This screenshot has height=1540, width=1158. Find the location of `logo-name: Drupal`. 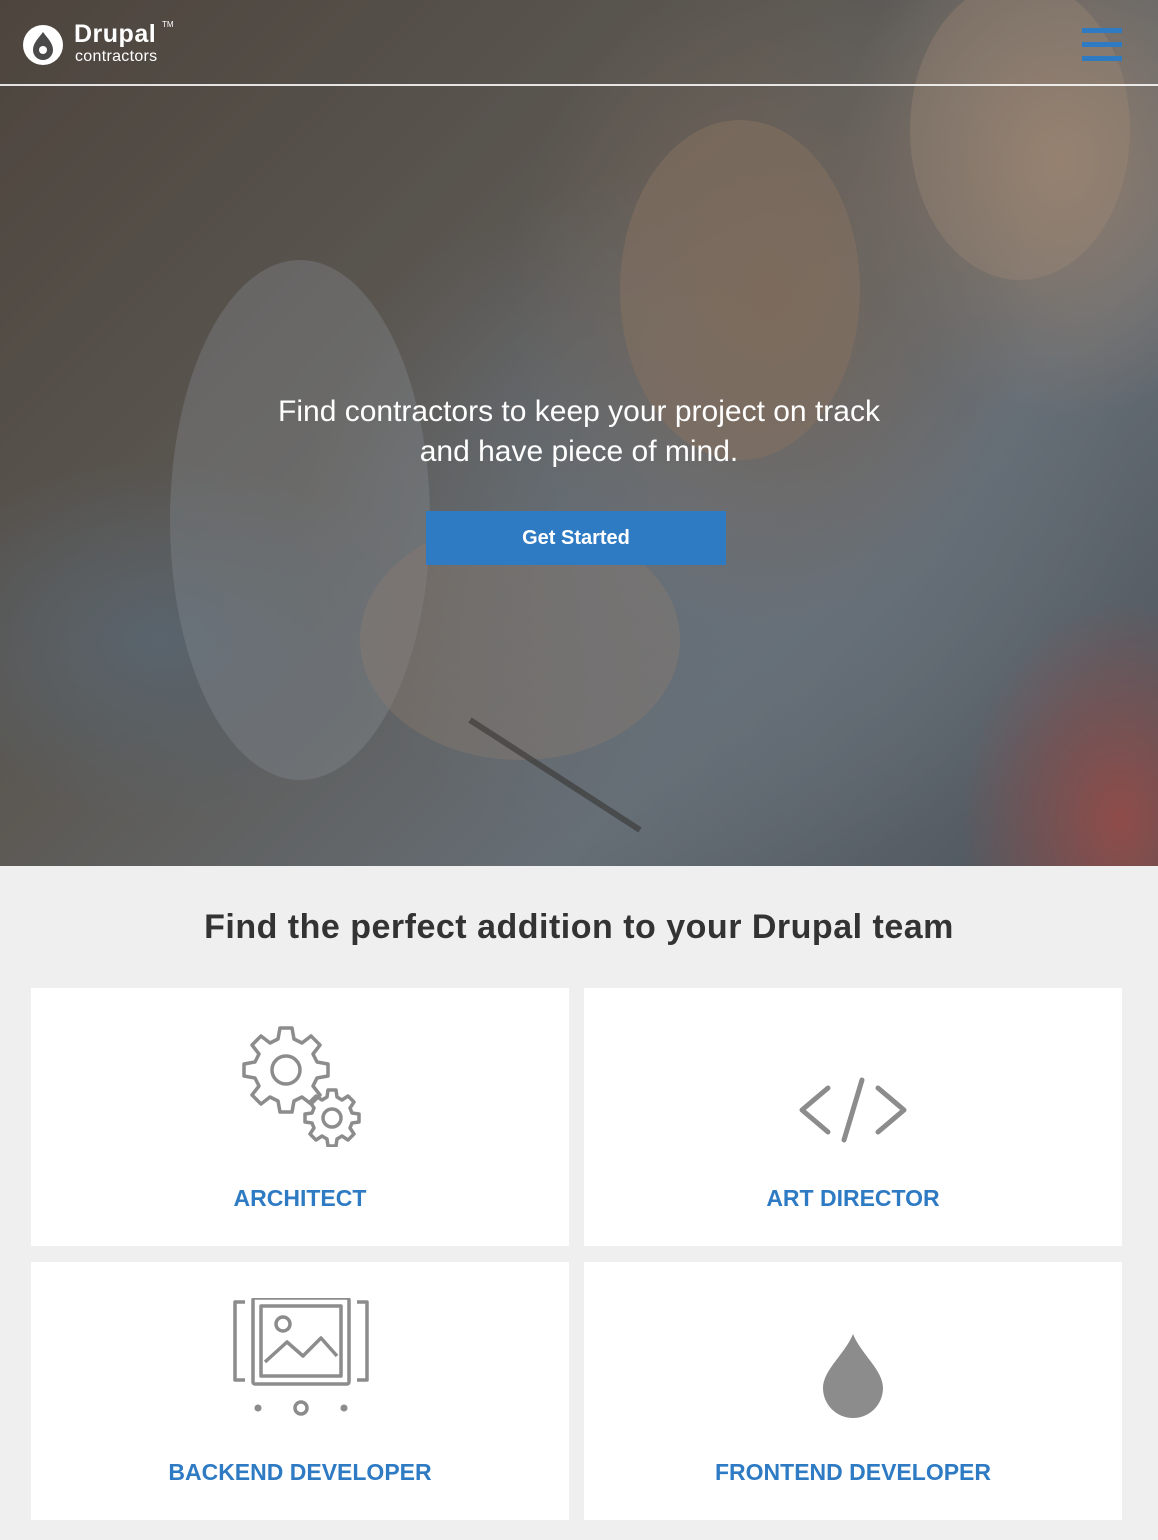

logo-name: Drupal is located at coordinates (115, 34).